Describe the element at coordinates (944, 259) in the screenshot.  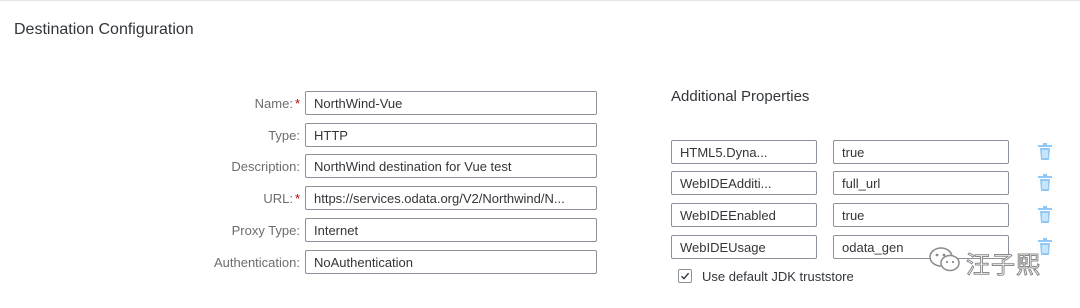
I see `wechat-icon` at that location.